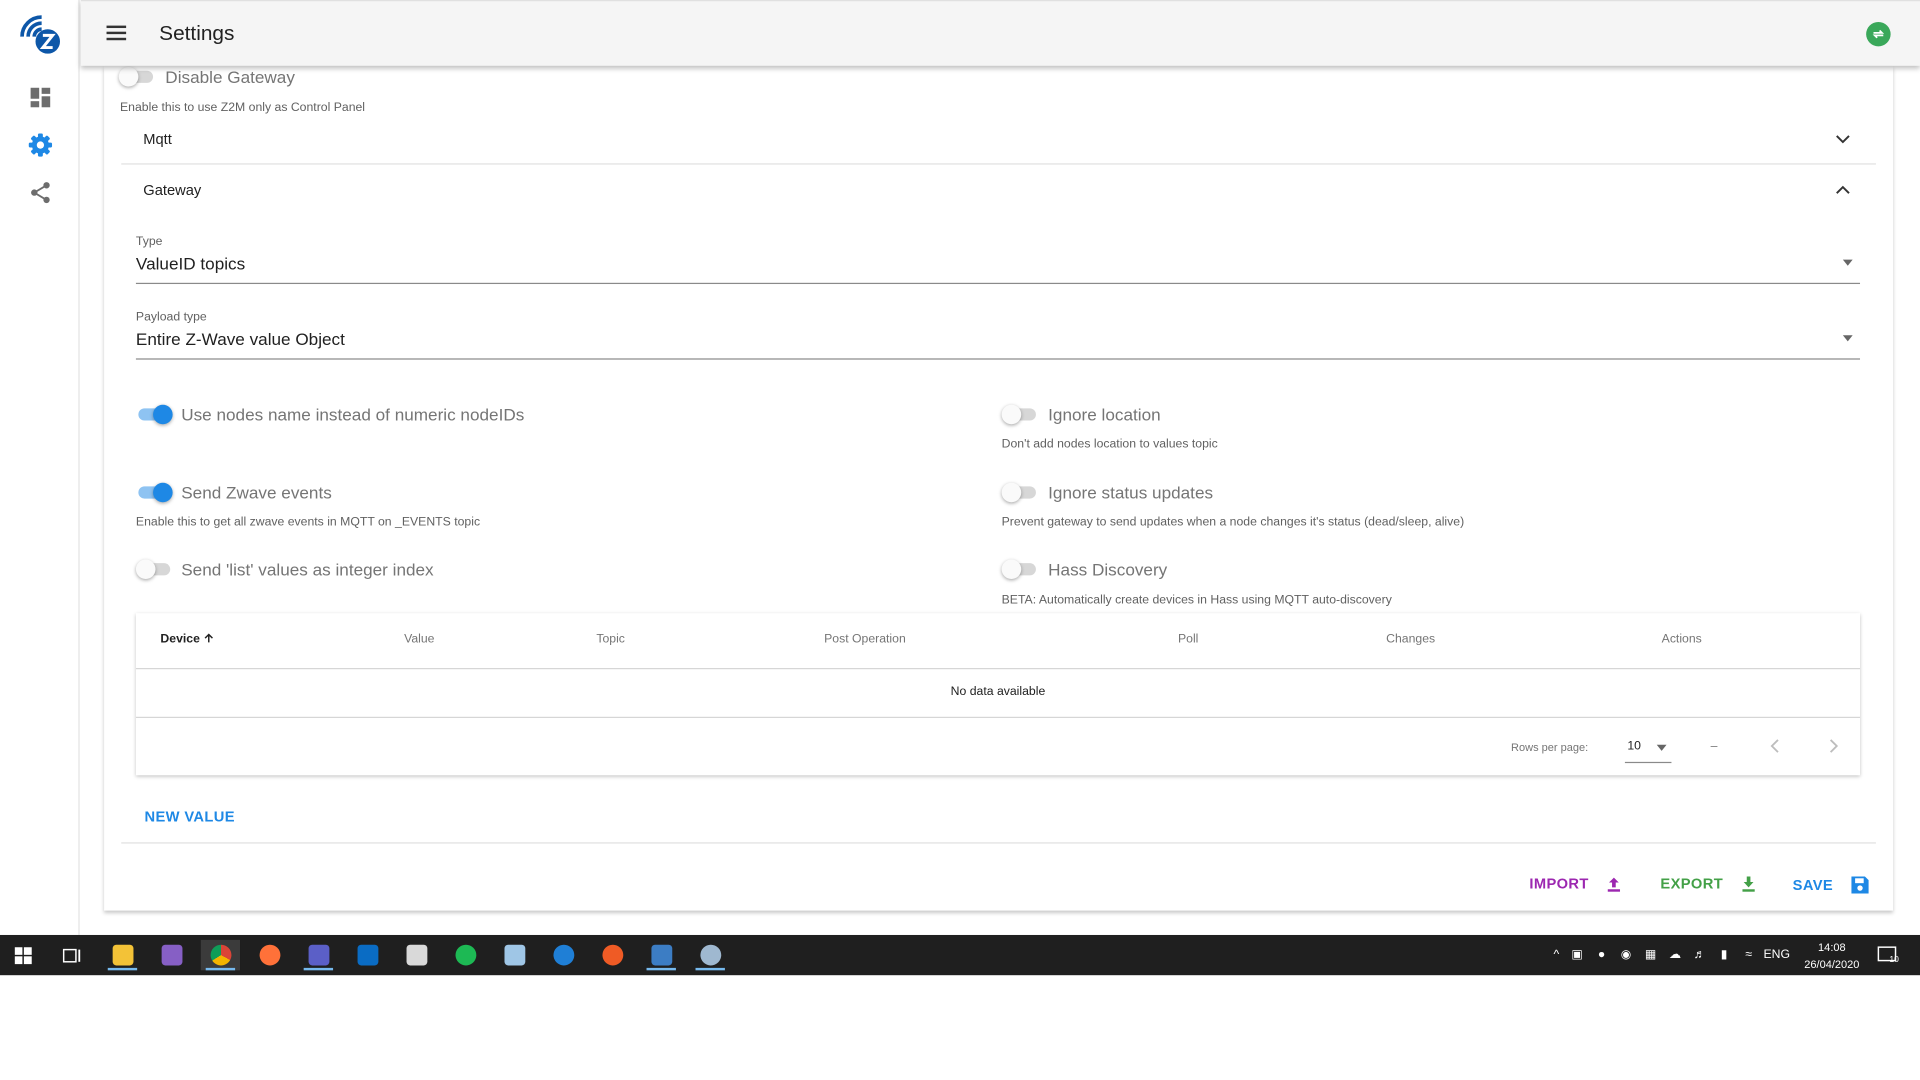 This screenshot has height=1080, width=1920. I want to click on taskbar-visual-studio, so click(171, 955).